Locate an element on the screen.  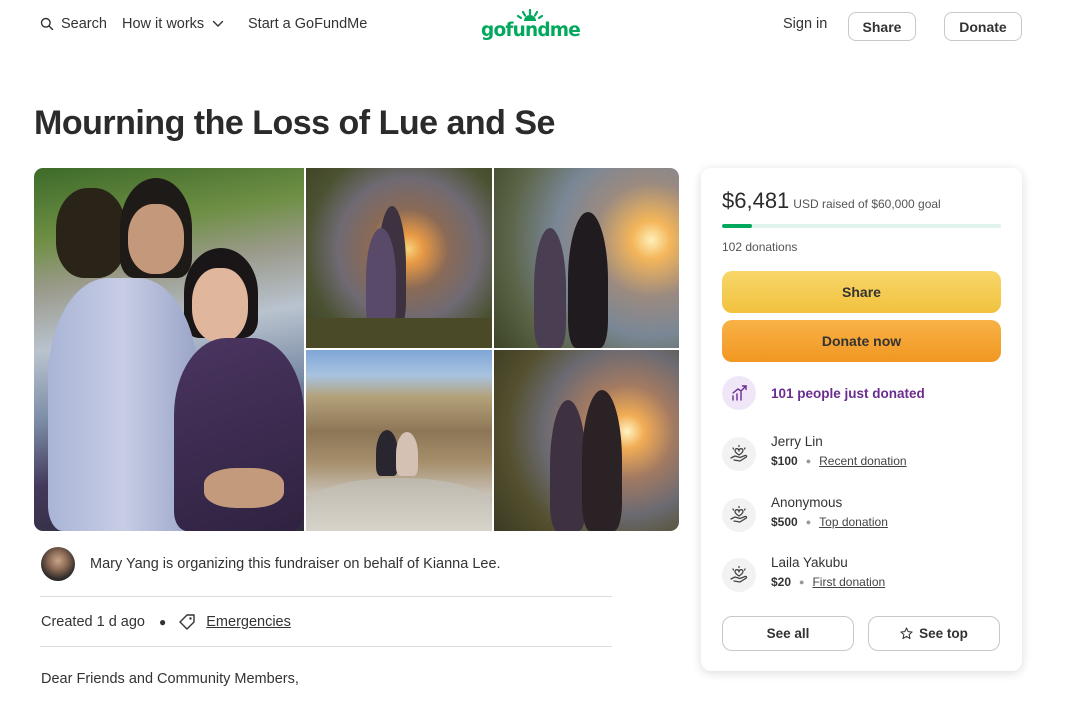
donor-amount: $100 is located at coordinates (784, 461).